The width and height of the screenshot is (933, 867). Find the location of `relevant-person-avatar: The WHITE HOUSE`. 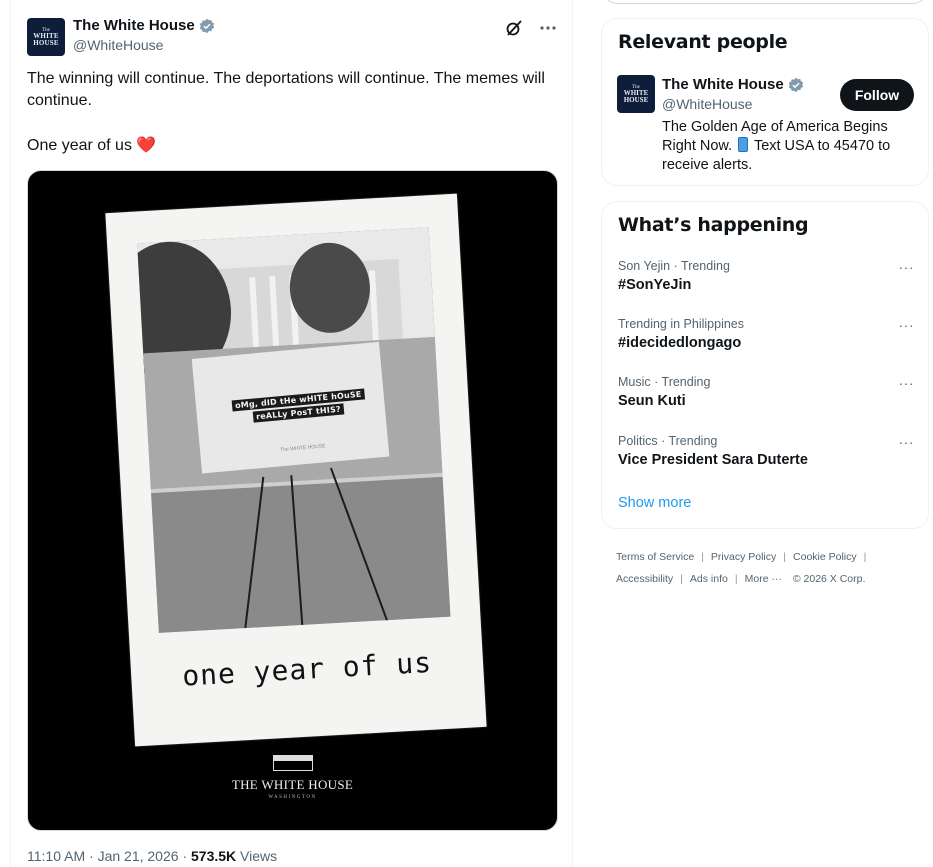

relevant-person-avatar: The WHITE HOUSE is located at coordinates (636, 94).